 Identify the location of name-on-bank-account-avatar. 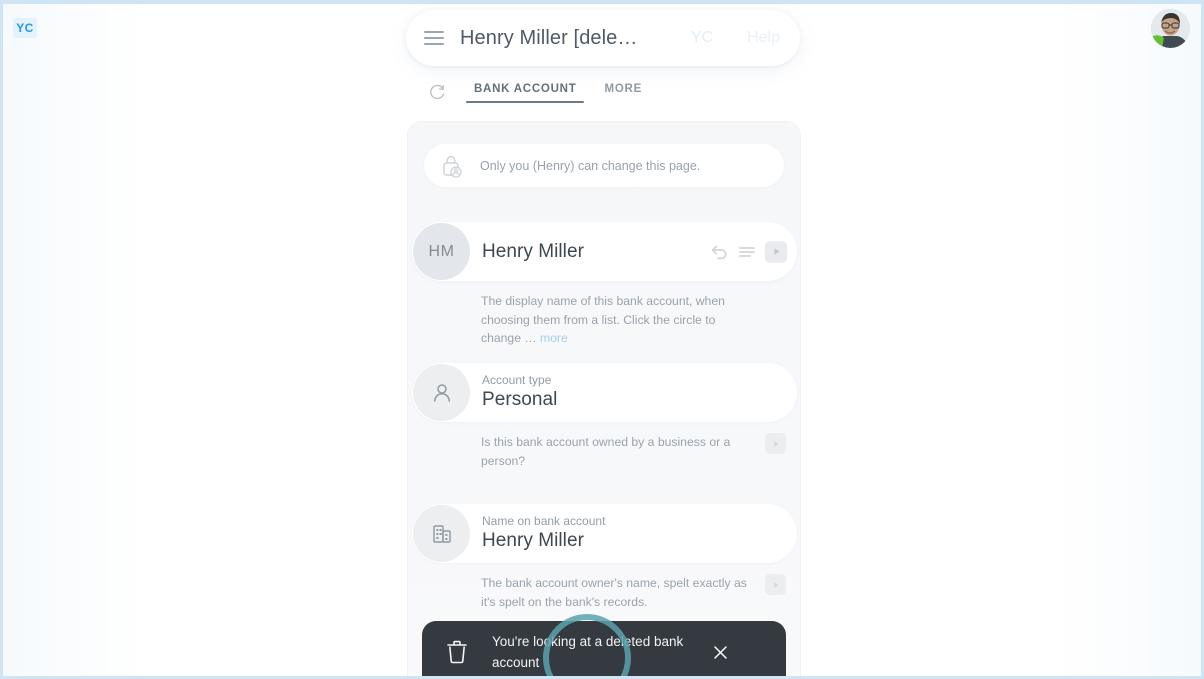
(441, 533).